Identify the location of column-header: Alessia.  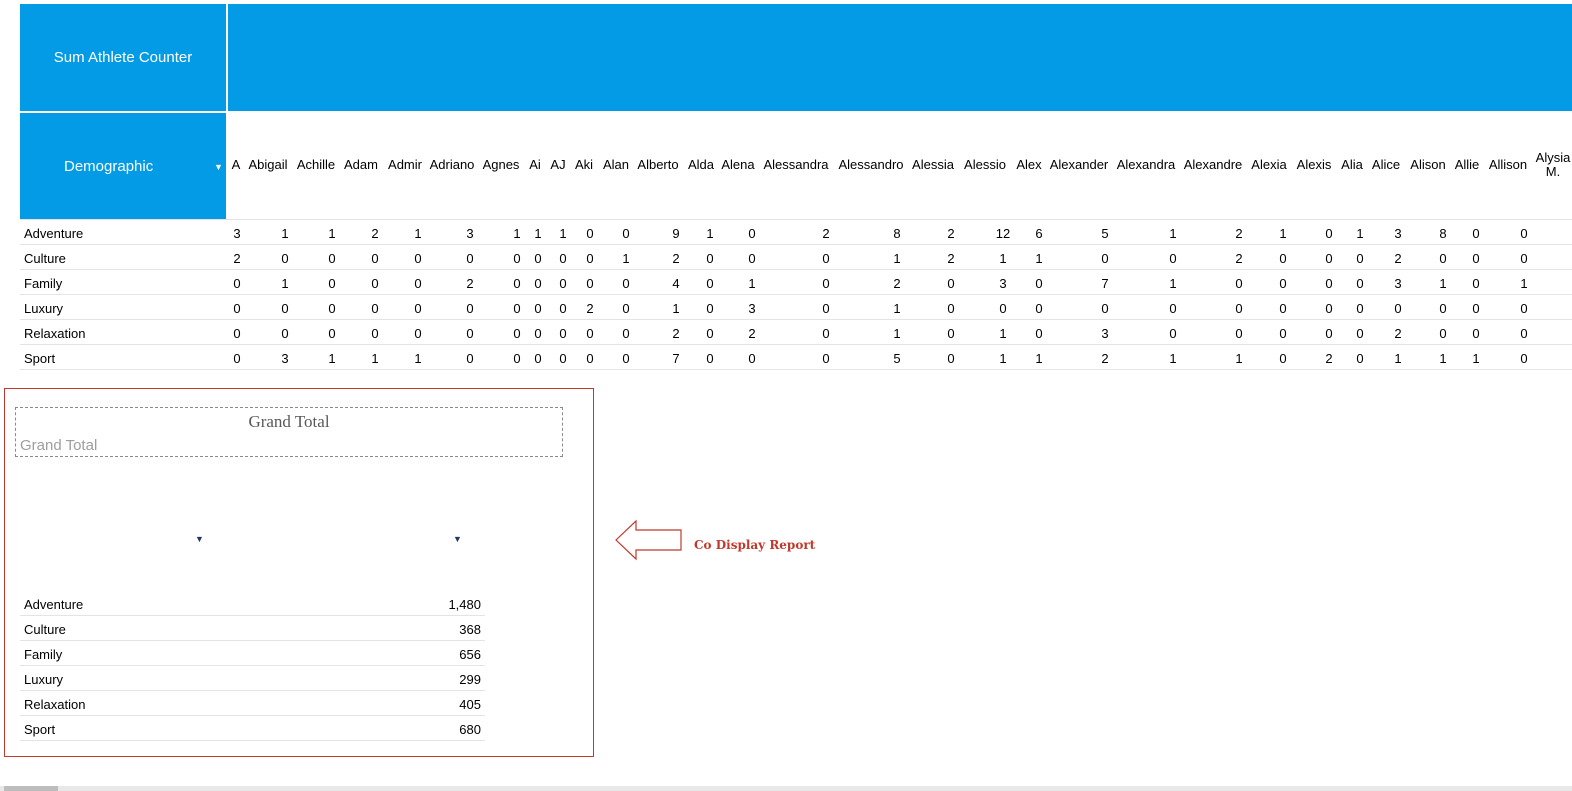
(933, 165).